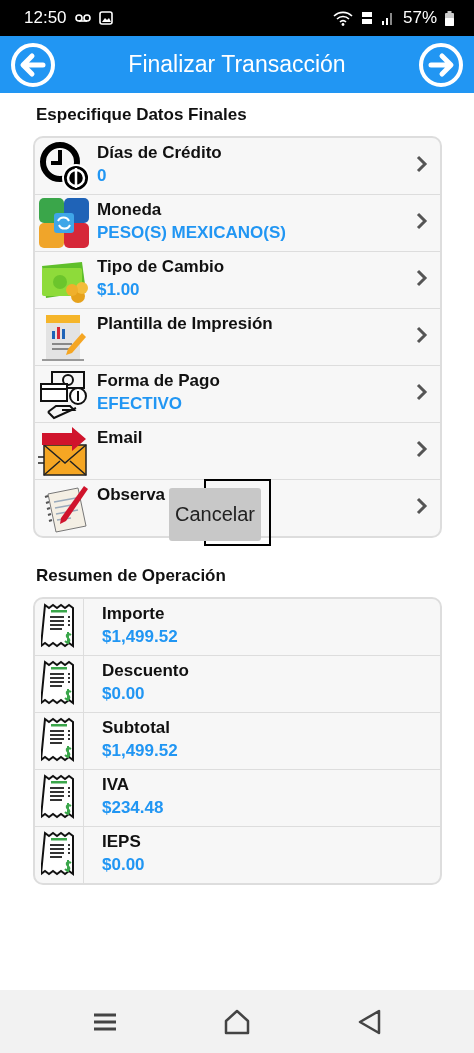 This screenshot has width=474, height=1053. I want to click on voicemail-icon, so click(82, 18).